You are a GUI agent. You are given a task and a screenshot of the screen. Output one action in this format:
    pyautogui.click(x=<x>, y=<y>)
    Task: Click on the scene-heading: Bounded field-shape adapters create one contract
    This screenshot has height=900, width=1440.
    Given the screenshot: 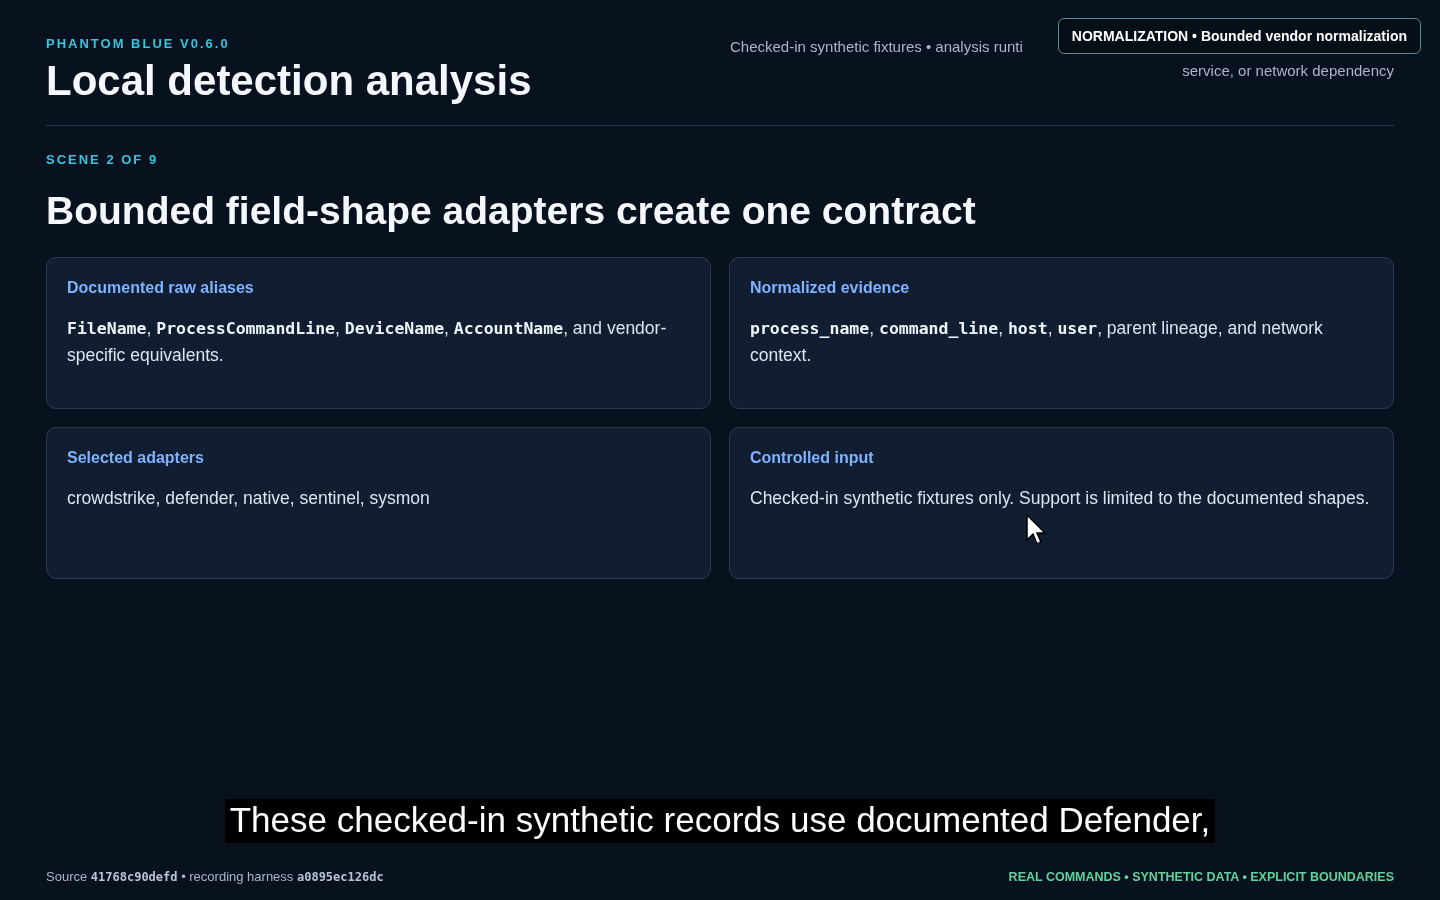 What is the action you would take?
    pyautogui.click(x=511, y=211)
    